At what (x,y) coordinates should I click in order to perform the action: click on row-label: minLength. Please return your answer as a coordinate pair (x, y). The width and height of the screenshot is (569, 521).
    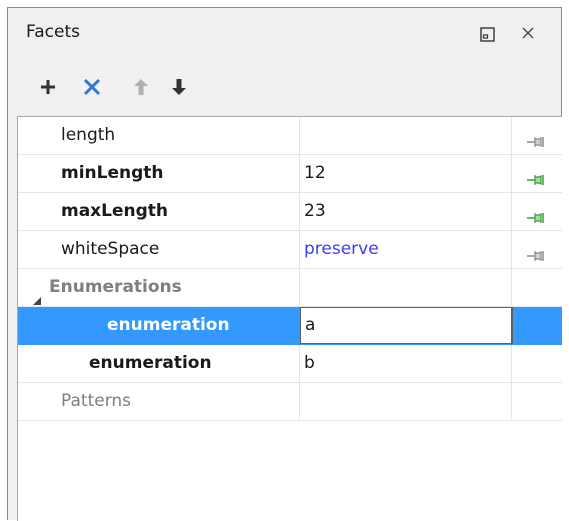
    Looking at the image, I should click on (112, 173).